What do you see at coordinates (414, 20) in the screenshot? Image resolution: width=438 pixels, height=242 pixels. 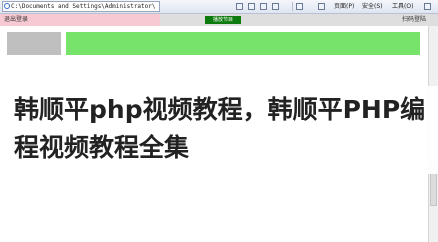 I see `qr-login-link: 扫码登陆` at bounding box center [414, 20].